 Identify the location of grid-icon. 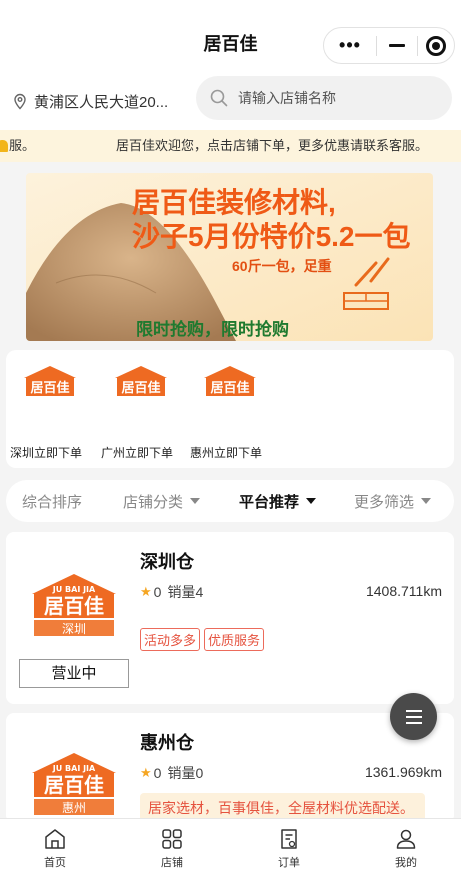
(172, 839).